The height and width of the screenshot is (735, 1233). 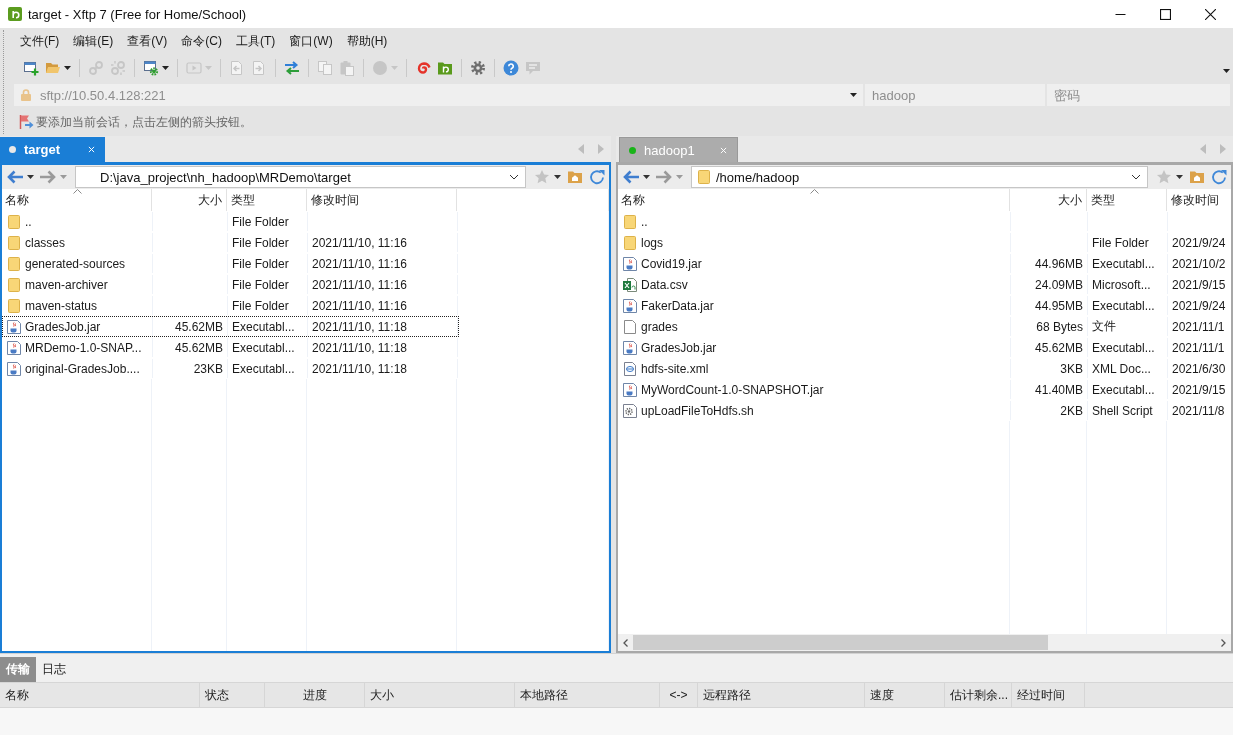 I want to click on menu-item: 文件(F), so click(x=40, y=41).